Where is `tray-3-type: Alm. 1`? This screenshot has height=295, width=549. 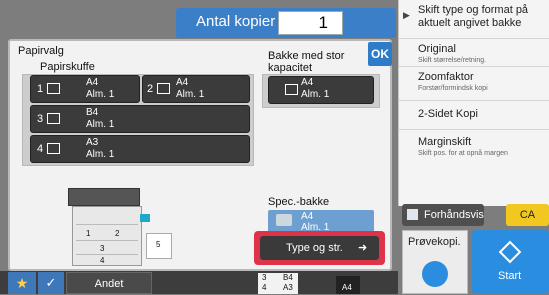
tray-3-type: Alm. 1 is located at coordinates (100, 124).